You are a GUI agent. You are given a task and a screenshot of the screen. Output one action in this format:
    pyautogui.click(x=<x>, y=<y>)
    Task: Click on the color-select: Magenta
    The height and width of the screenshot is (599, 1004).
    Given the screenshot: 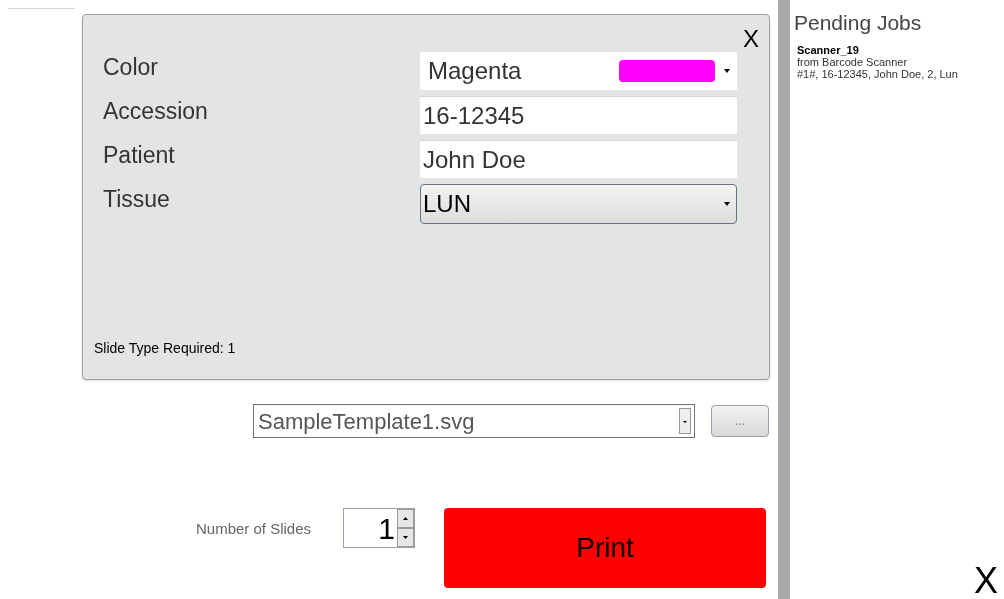 What is the action you would take?
    pyautogui.click(x=578, y=71)
    